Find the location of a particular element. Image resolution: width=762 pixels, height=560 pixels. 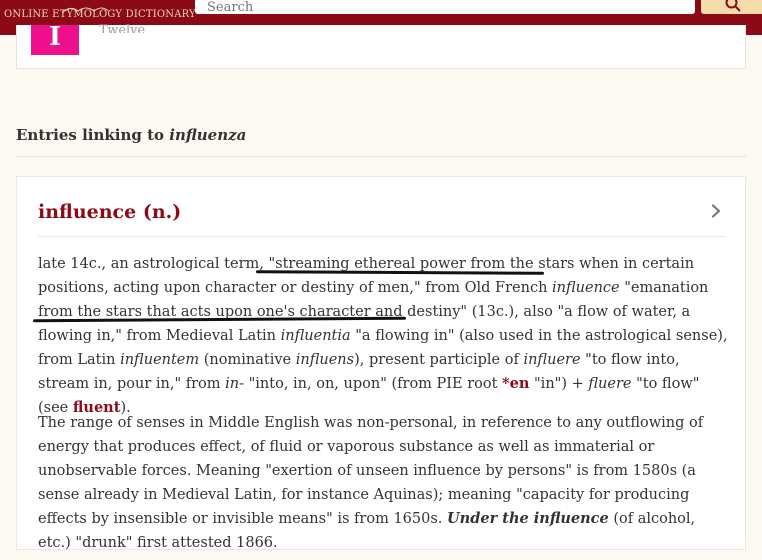

link-en-root: *en is located at coordinates (515, 383).